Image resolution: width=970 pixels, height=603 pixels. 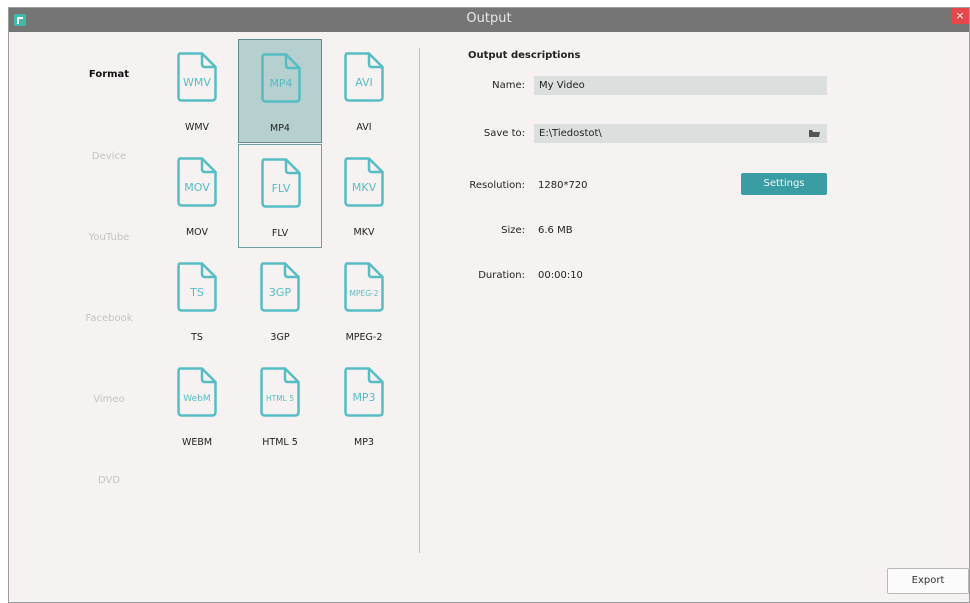 I want to click on file-format-icon: MP4, so click(x=281, y=78).